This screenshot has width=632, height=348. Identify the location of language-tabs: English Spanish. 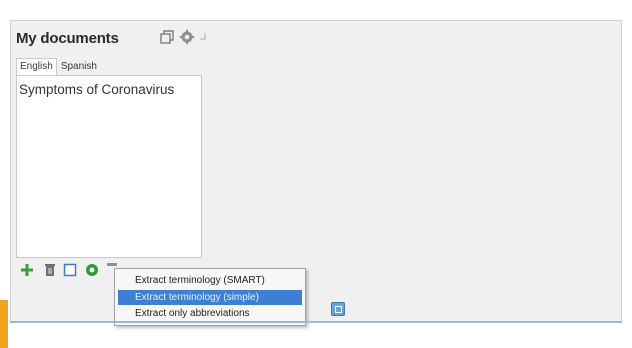
(58, 67).